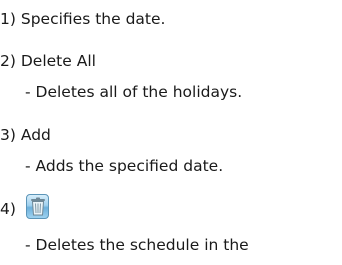 The image size is (342, 265). What do you see at coordinates (93, 19) in the screenshot?
I see `item-title: Specifies the date.` at bounding box center [93, 19].